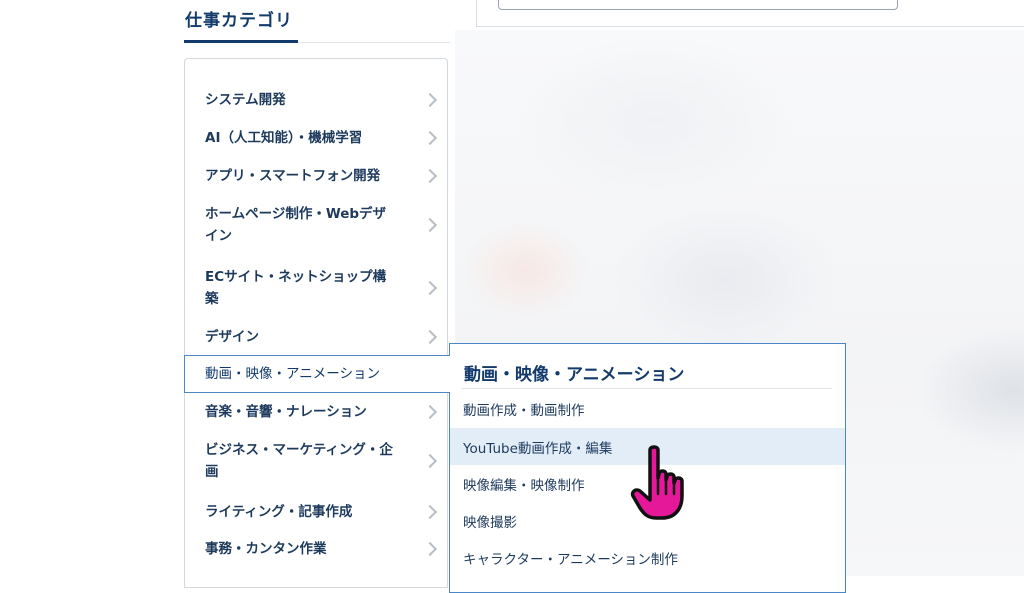  I want to click on category-item-web-design: ホームページ制作・Webデザ イン, so click(316, 225).